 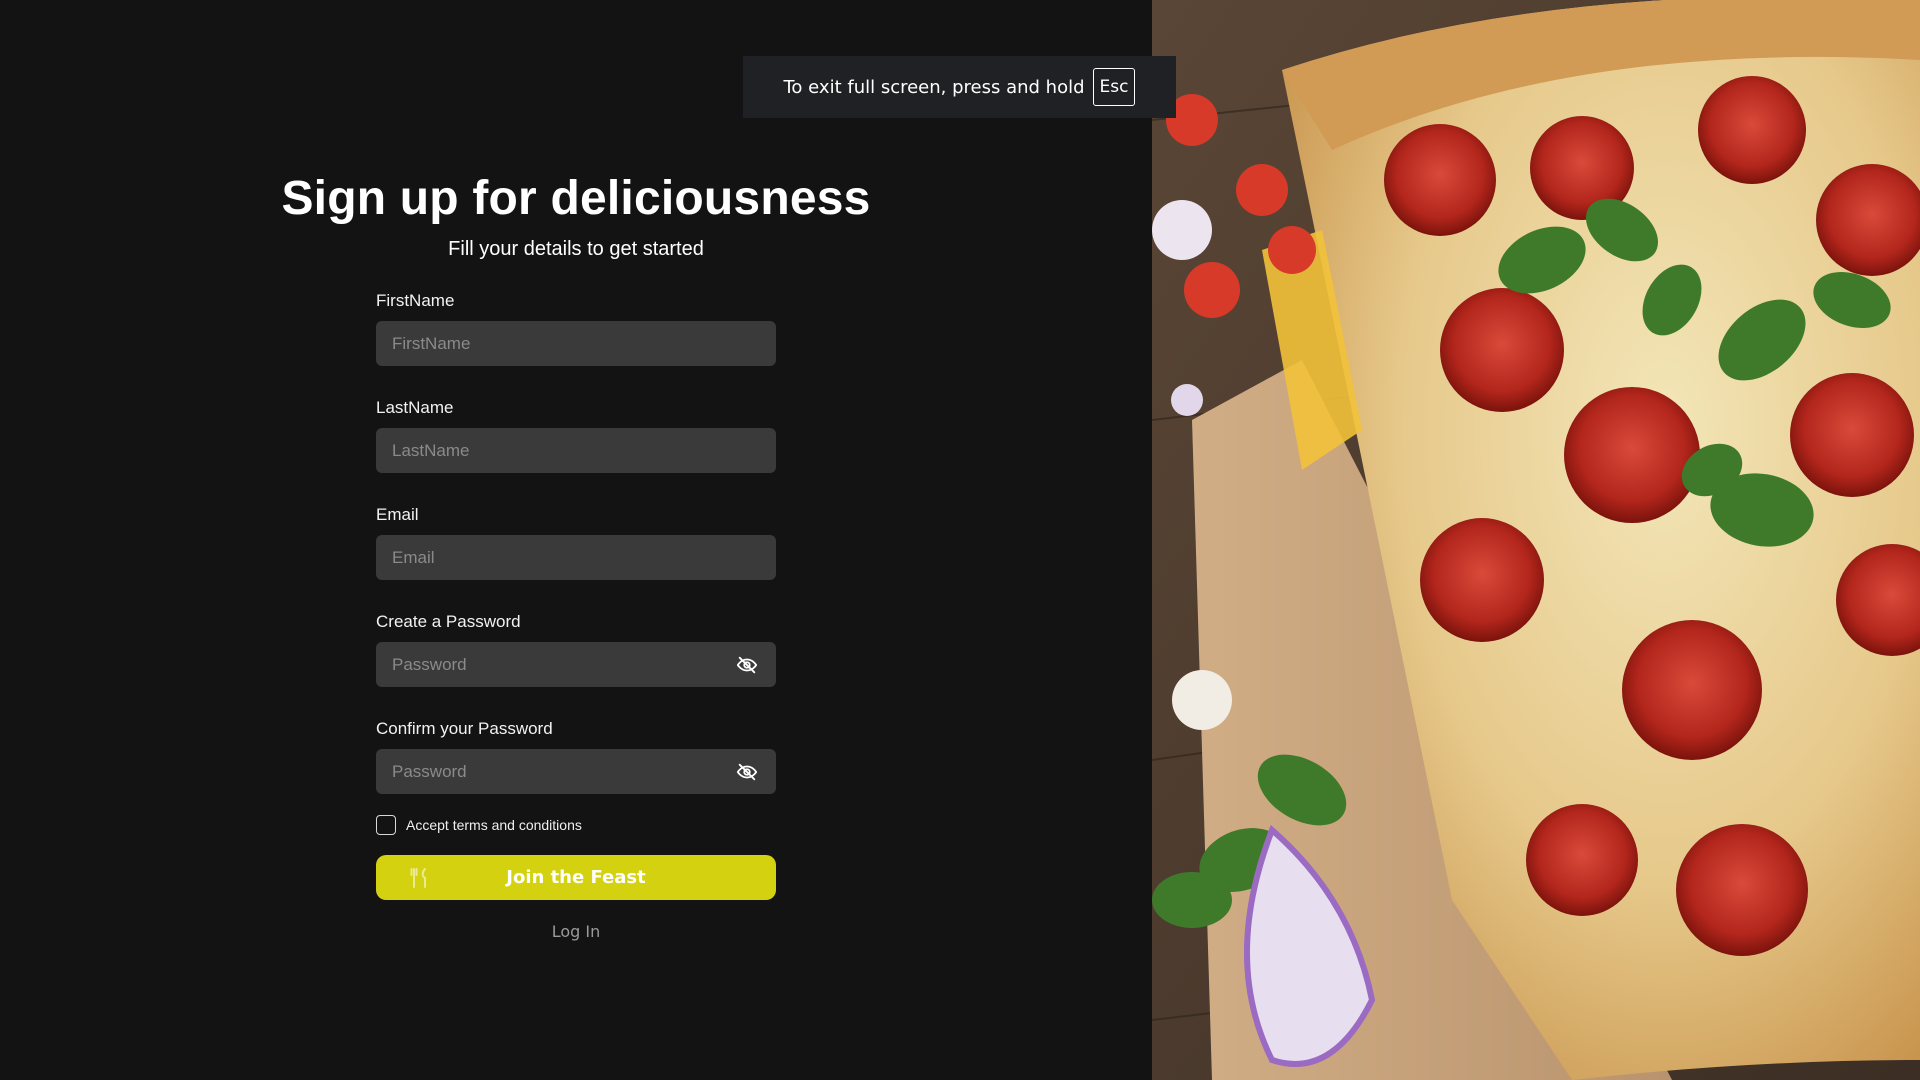 I want to click on firstname-field-group: FirstName, so click(x=576, y=328).